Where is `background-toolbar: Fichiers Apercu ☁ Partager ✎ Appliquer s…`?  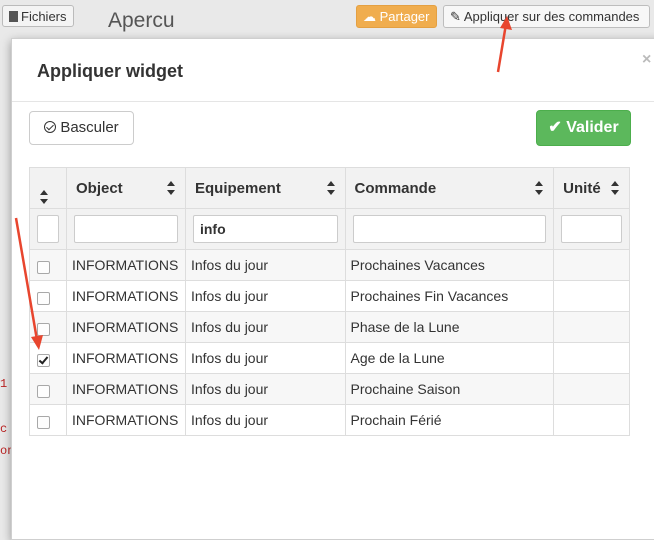 background-toolbar: Fichiers Apercu ☁ Partager ✎ Appliquer s… is located at coordinates (327, 18).